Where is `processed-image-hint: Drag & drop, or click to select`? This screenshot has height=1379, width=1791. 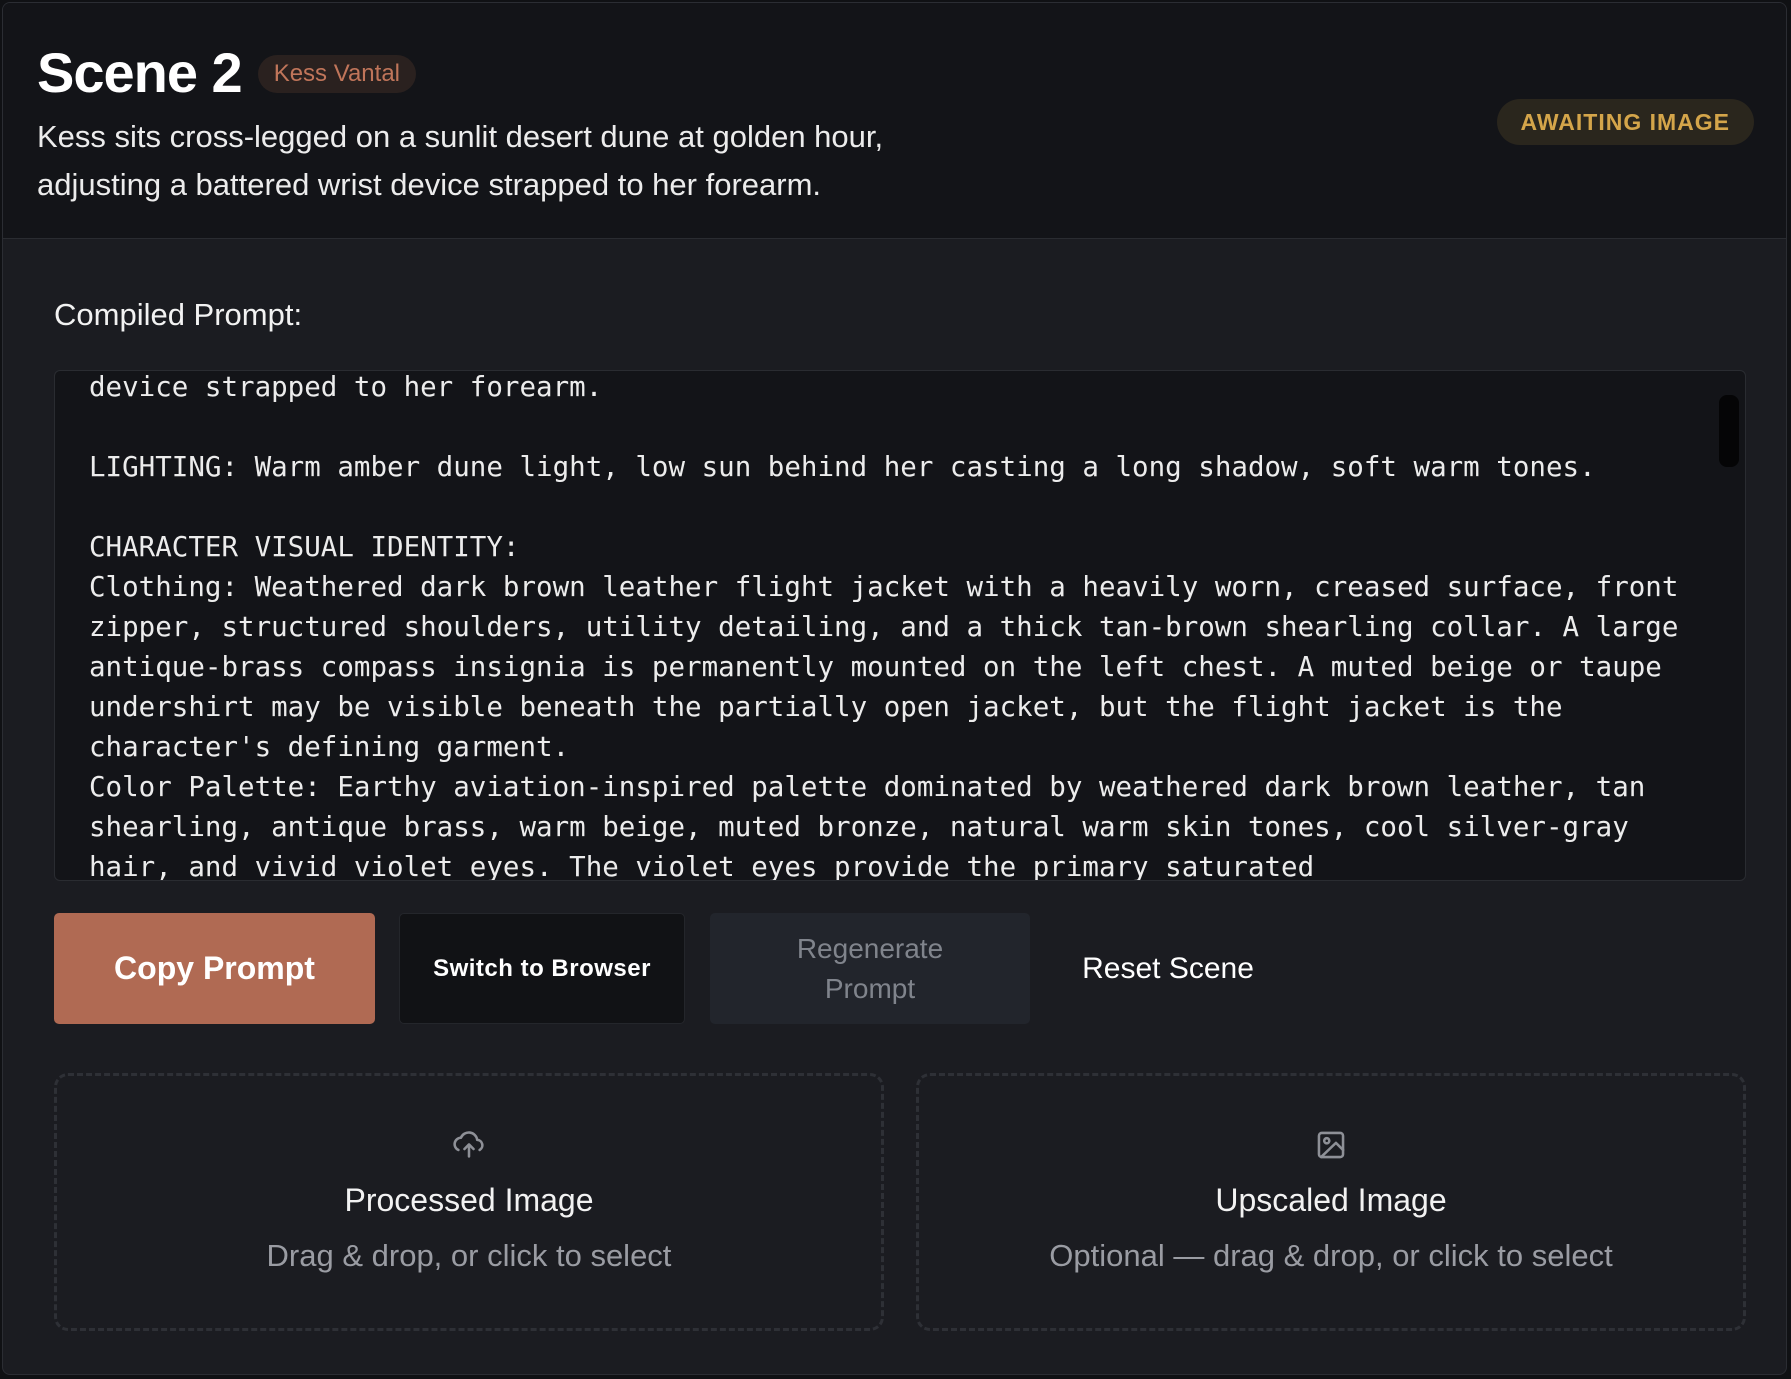 processed-image-hint: Drag & drop, or click to select is located at coordinates (469, 1255).